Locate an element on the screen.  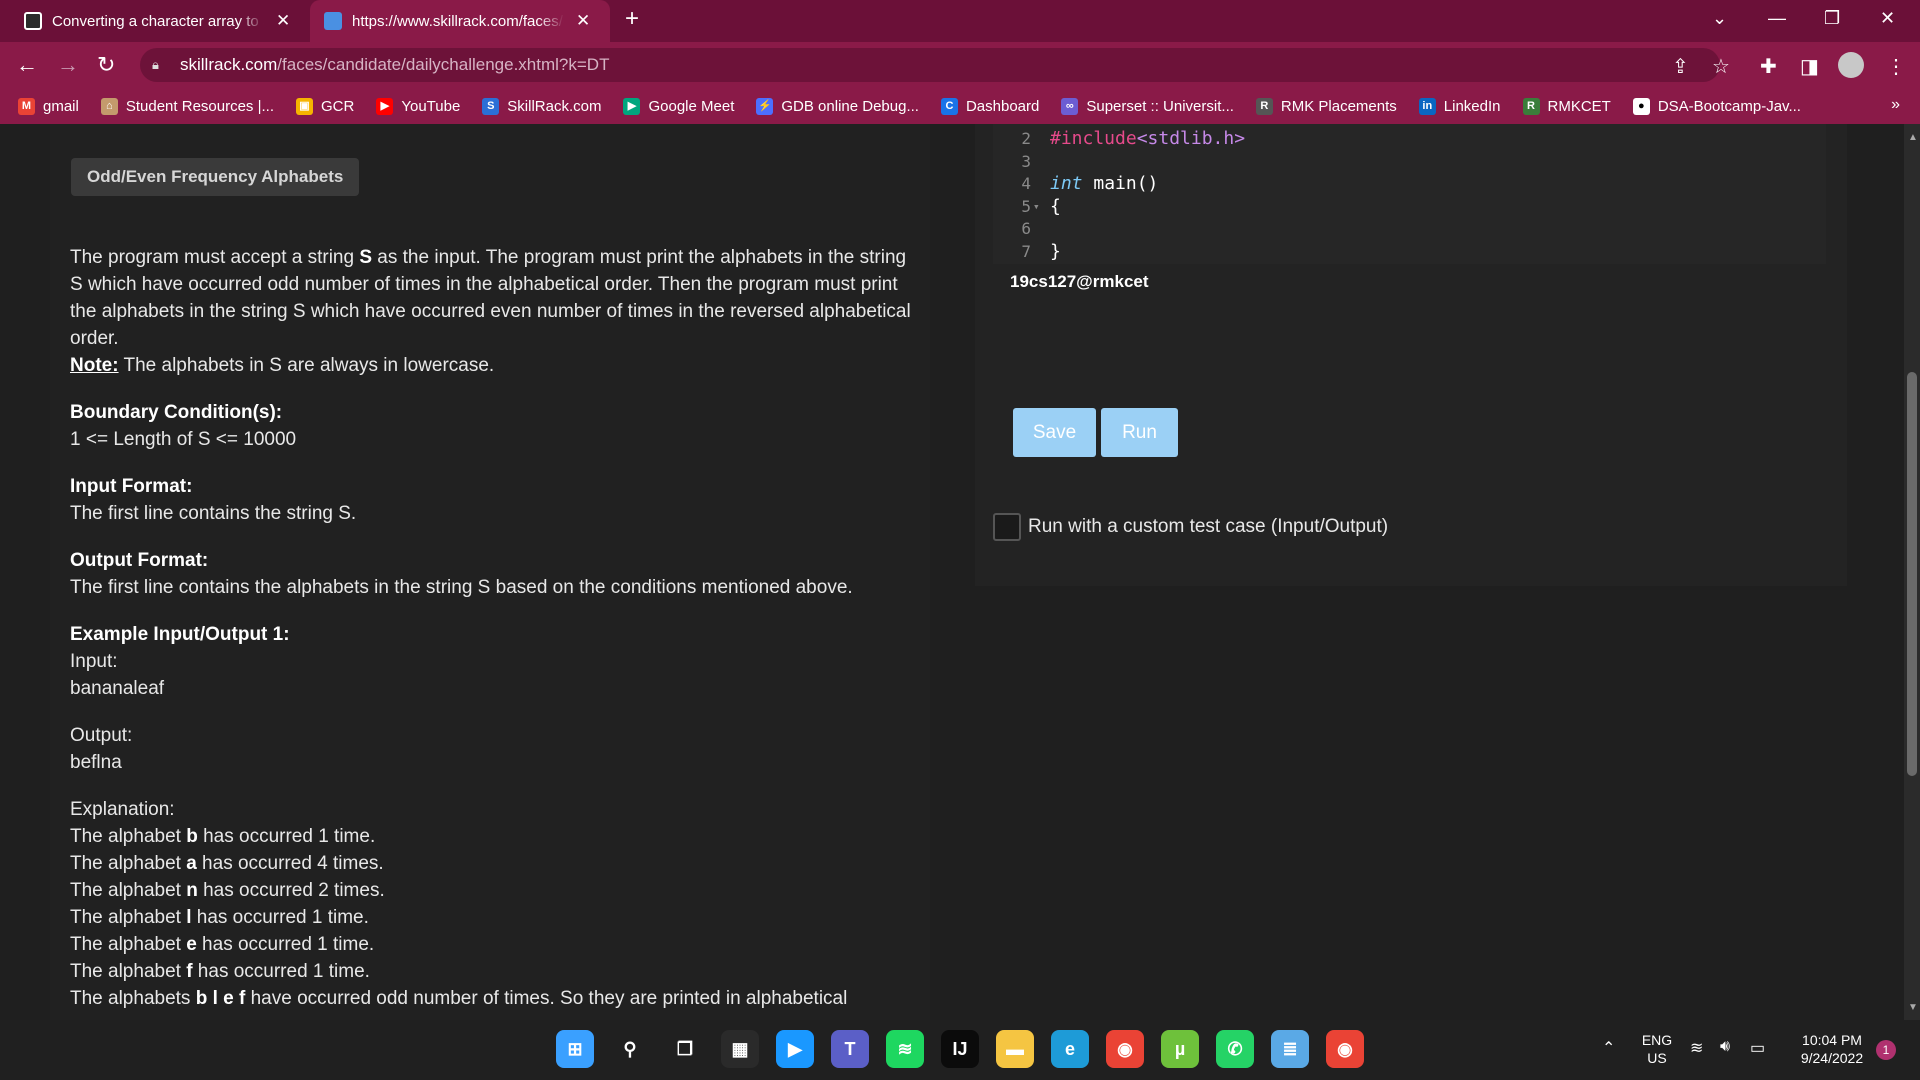
edge-icon: e is located at coordinates (1070, 1049).